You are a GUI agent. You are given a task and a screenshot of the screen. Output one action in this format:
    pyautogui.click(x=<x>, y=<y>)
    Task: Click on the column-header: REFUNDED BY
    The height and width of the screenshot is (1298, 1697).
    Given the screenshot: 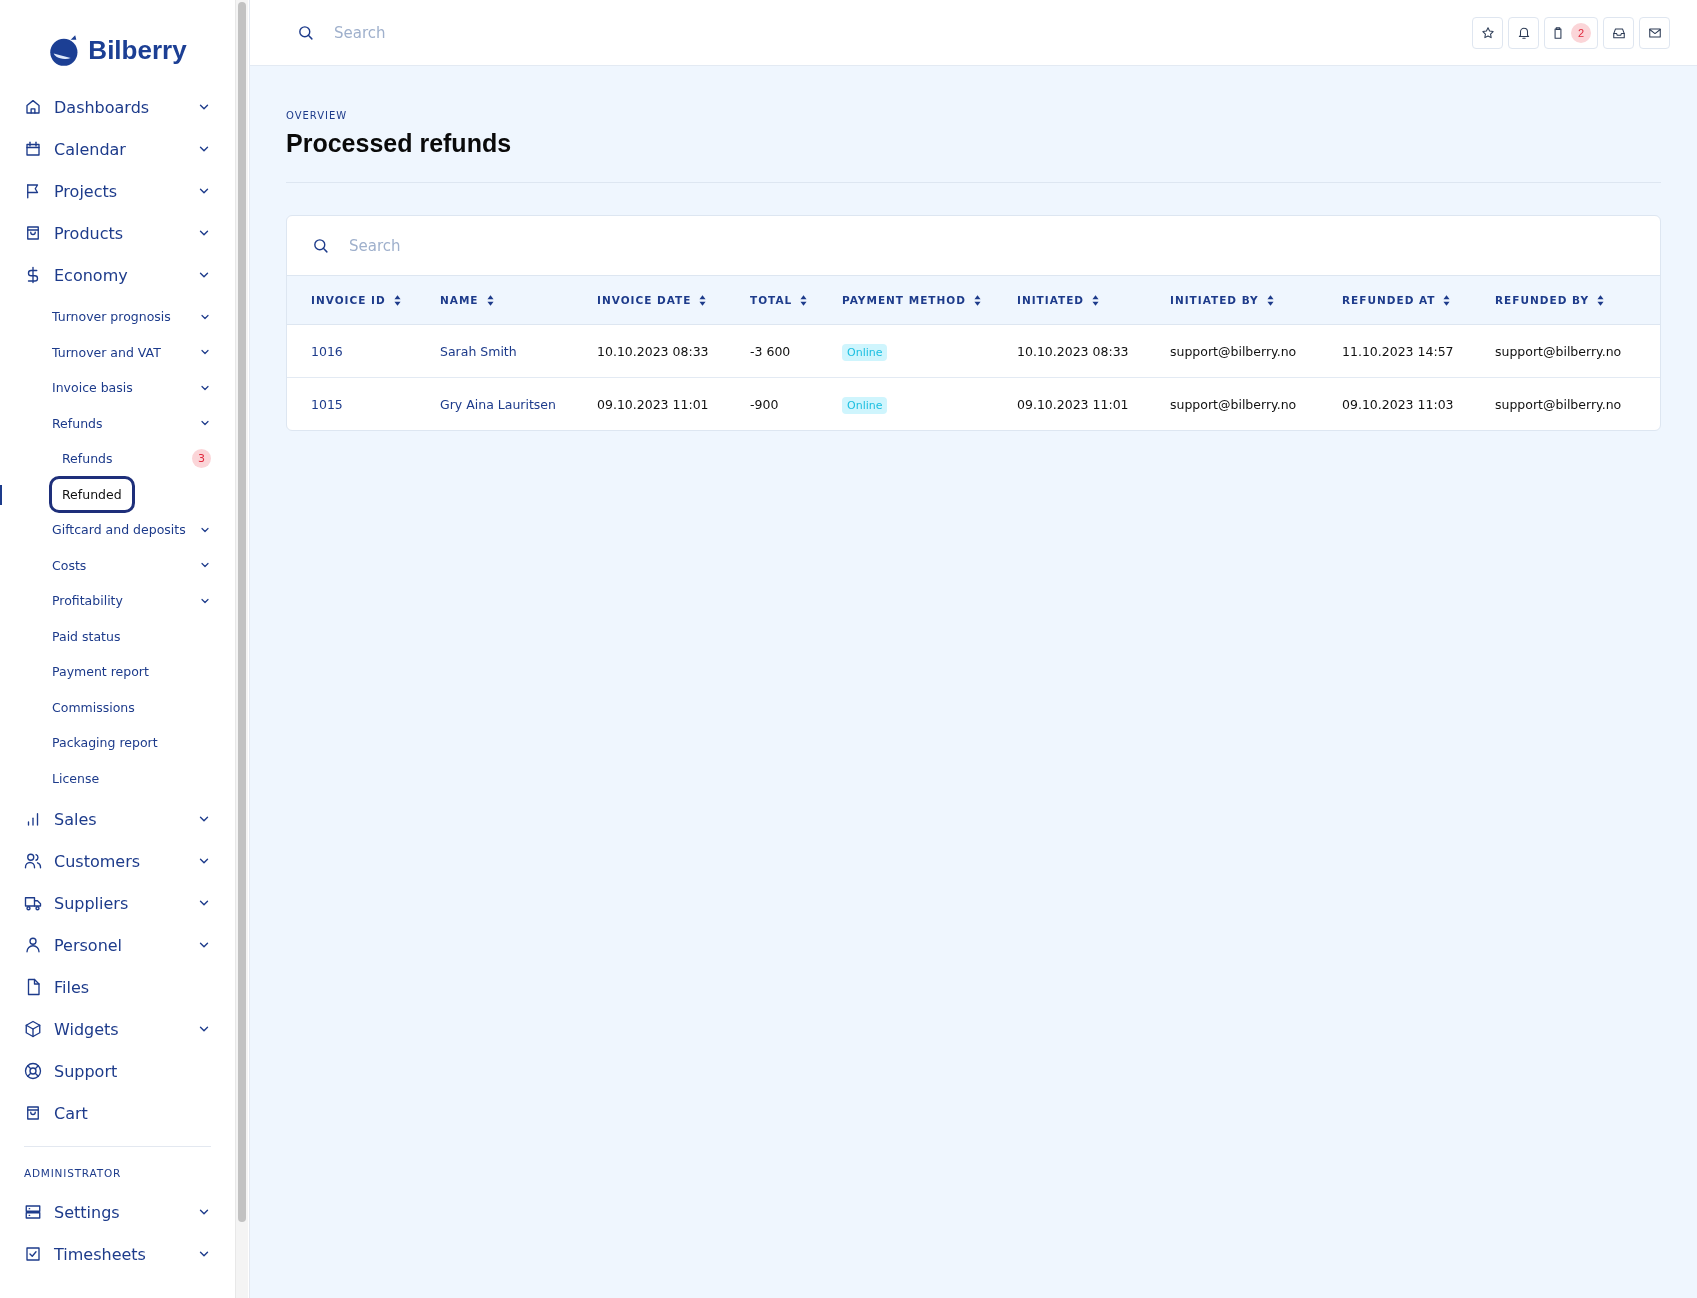 What is the action you would take?
    pyautogui.click(x=1542, y=300)
    